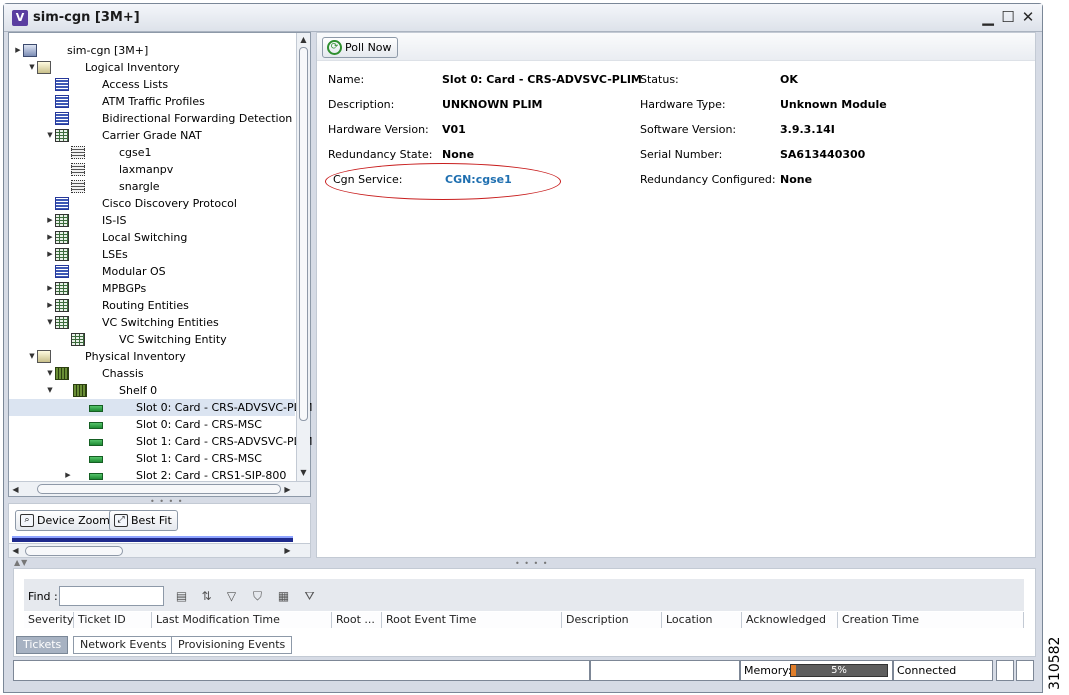  What do you see at coordinates (303, 39) in the screenshot?
I see `scroll-up-icon: ▲` at bounding box center [303, 39].